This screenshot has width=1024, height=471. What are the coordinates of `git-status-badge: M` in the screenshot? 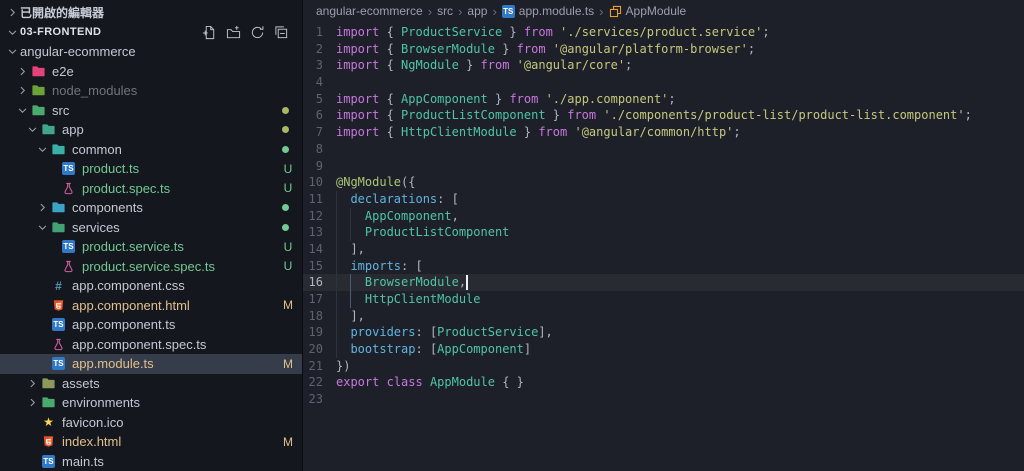 It's located at (288, 305).